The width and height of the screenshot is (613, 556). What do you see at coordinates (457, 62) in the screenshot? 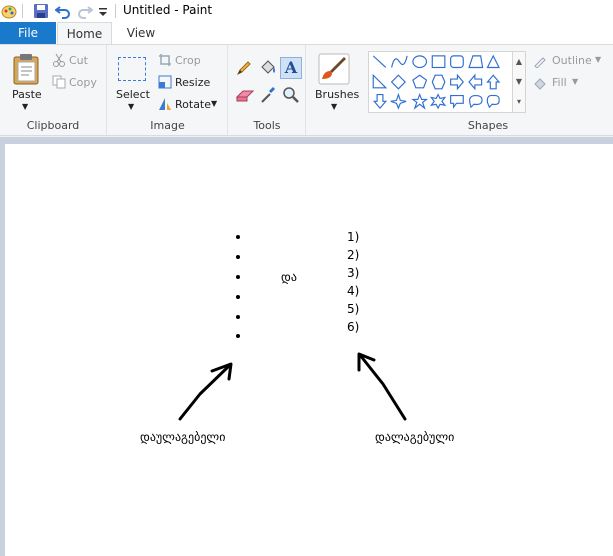
I see `rounded-rectangle-shape-icon` at bounding box center [457, 62].